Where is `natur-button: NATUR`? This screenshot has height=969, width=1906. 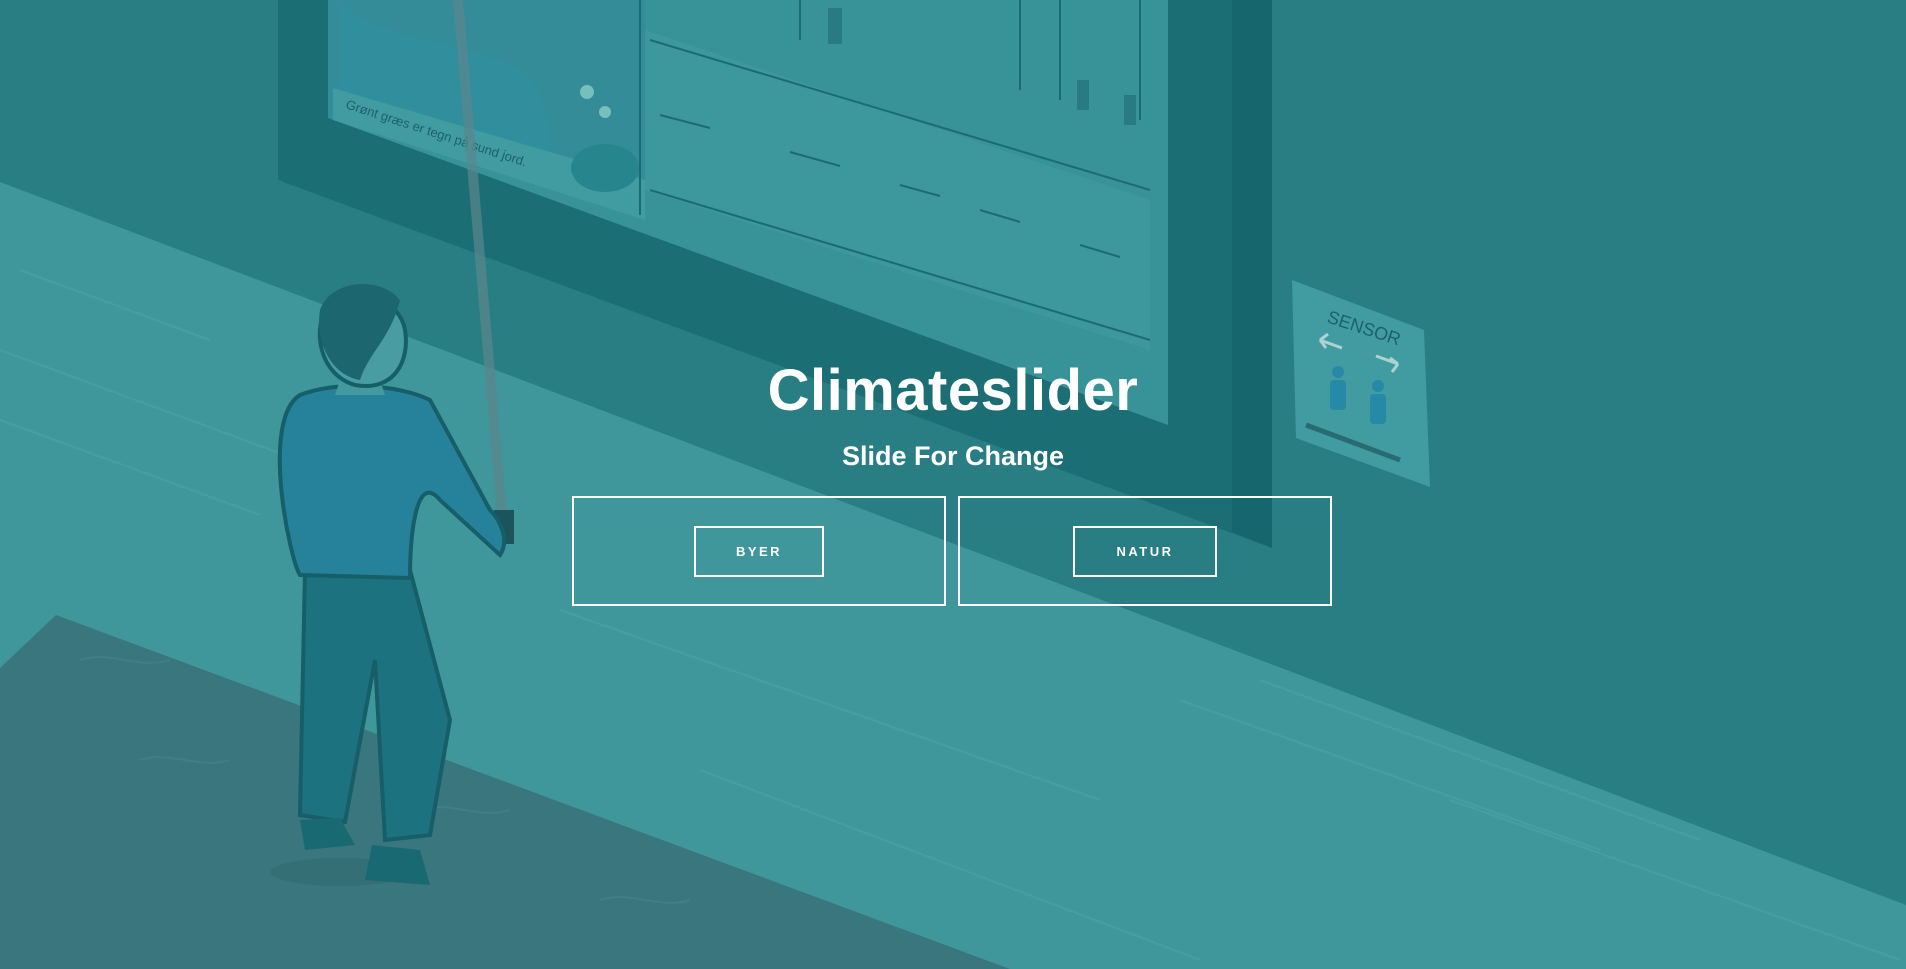 natur-button: NATUR is located at coordinates (1145, 551).